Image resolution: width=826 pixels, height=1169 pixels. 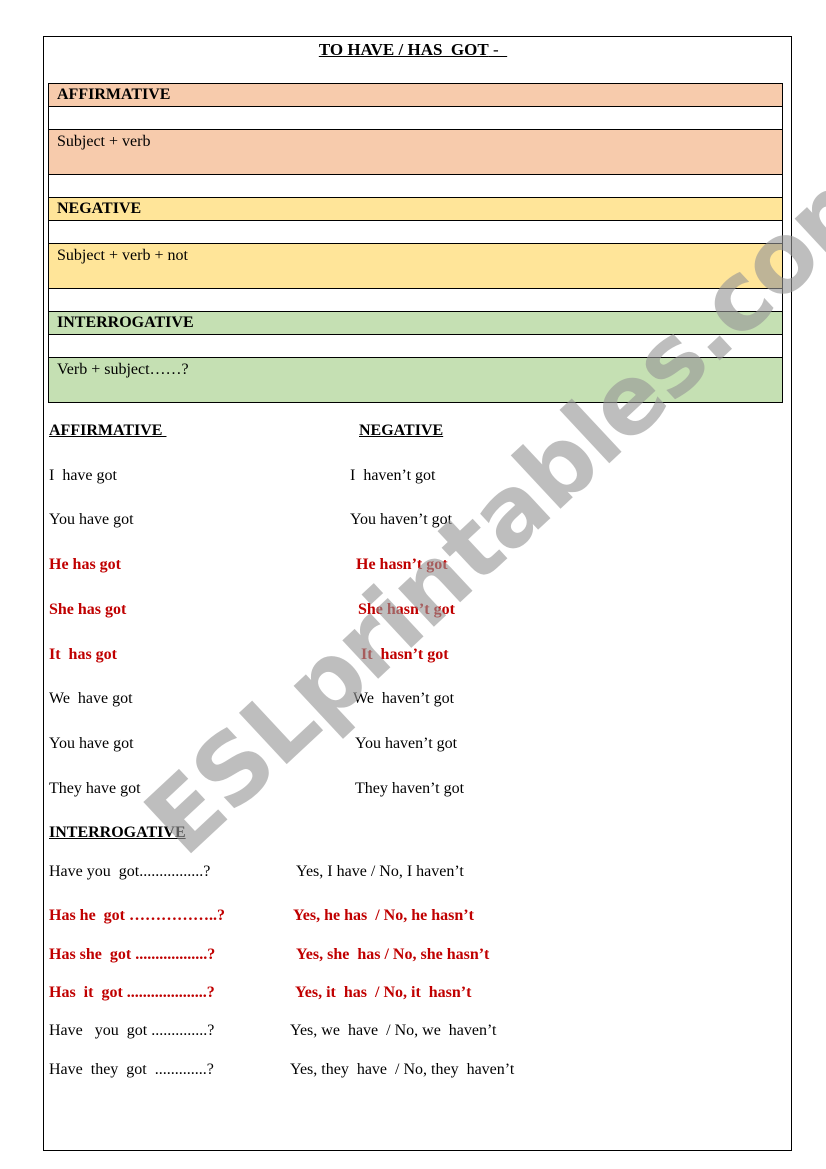 I want to click on question-line: Has he got ……………..?, so click(x=137, y=915).